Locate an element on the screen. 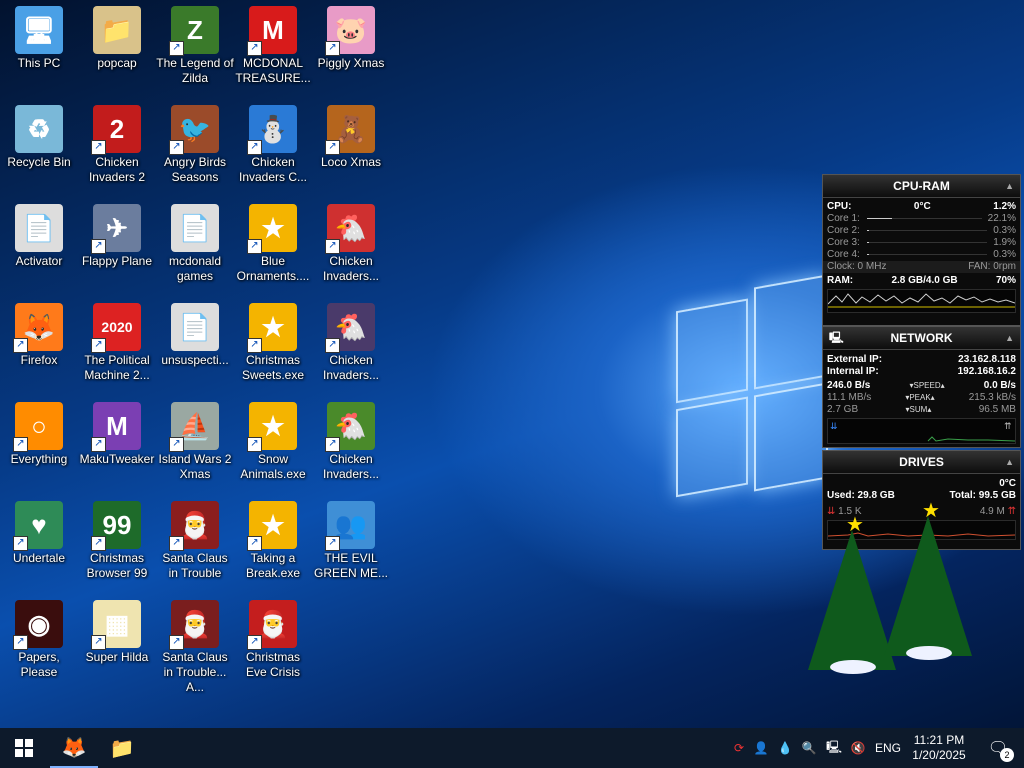  clock: 11:21 PM 1/20/2025 is located at coordinates (939, 748).